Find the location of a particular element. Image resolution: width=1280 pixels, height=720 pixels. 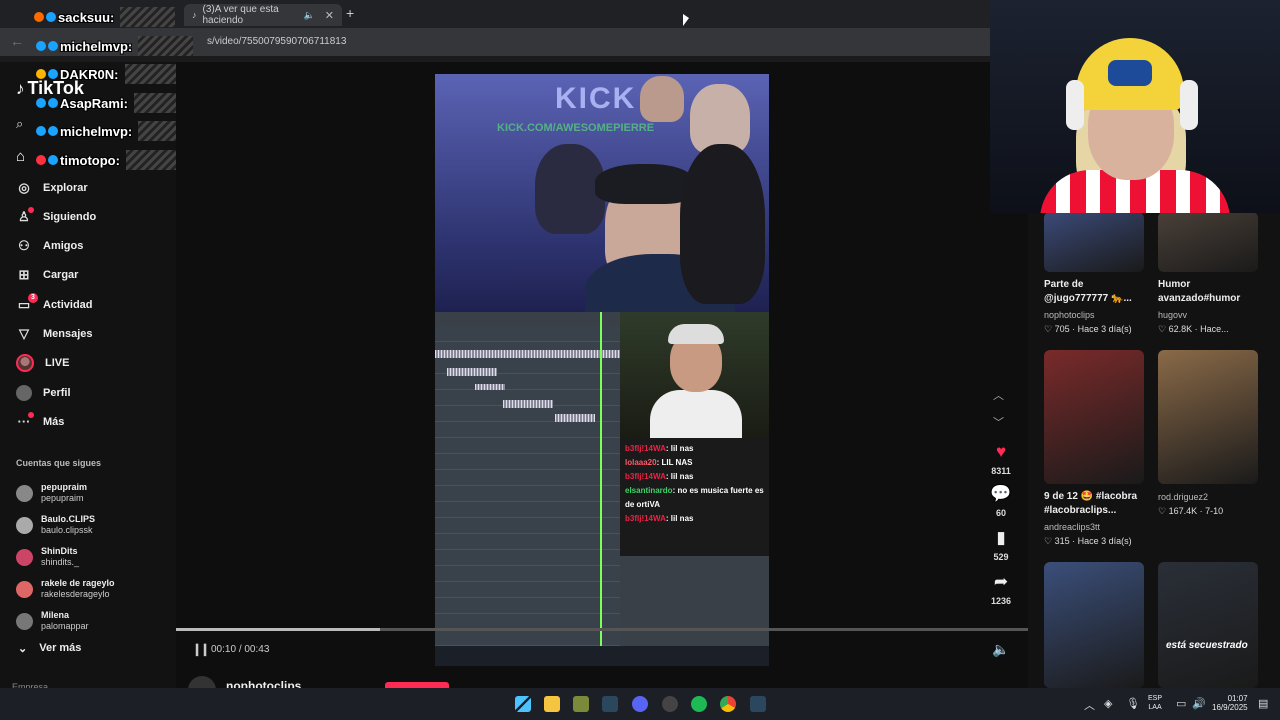

home-icon: ⌂ is located at coordinates (20, 156).